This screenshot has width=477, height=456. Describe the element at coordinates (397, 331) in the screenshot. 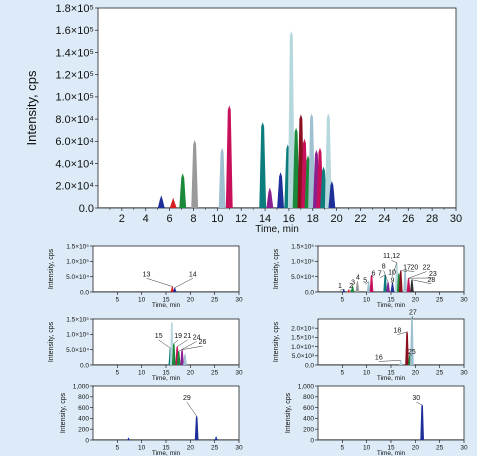

I see `peak-label: 18` at that location.